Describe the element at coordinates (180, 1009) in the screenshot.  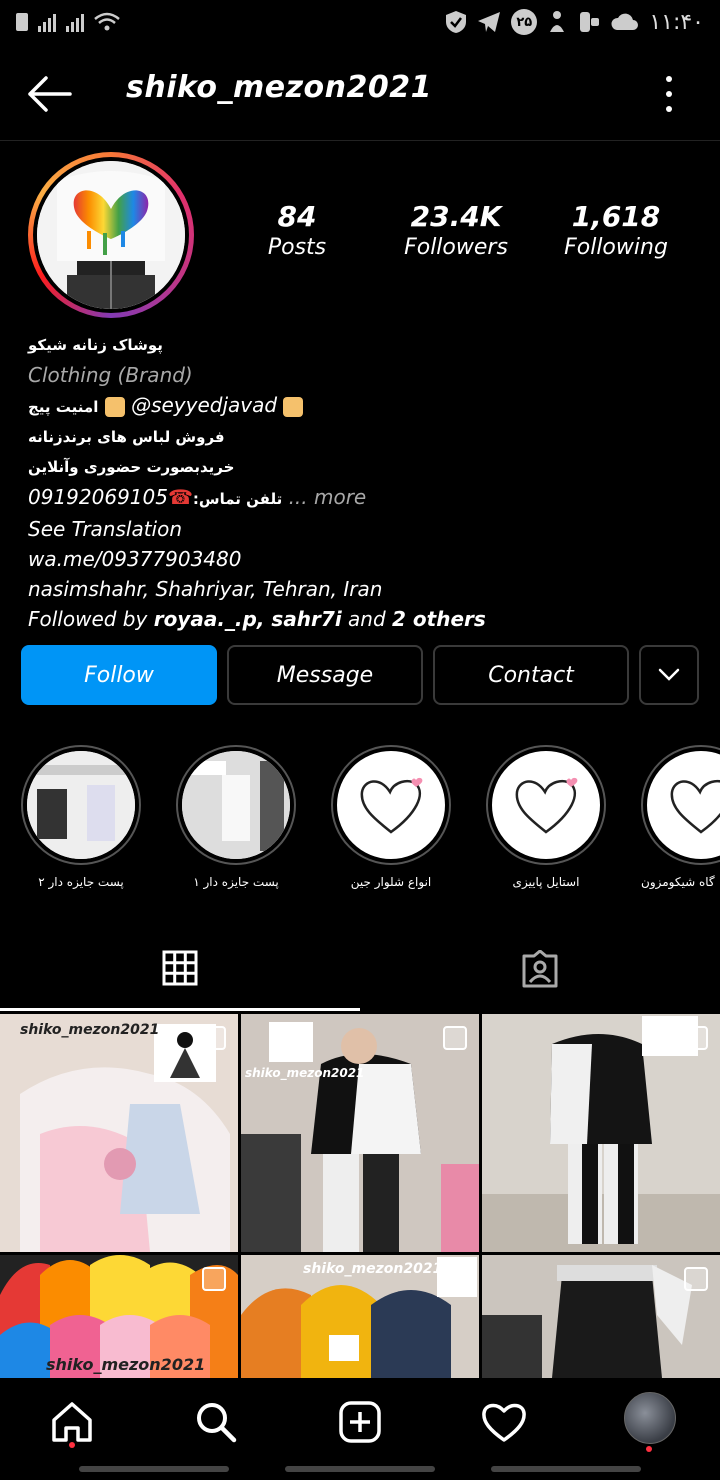
I see `active-tab-indicator` at that location.